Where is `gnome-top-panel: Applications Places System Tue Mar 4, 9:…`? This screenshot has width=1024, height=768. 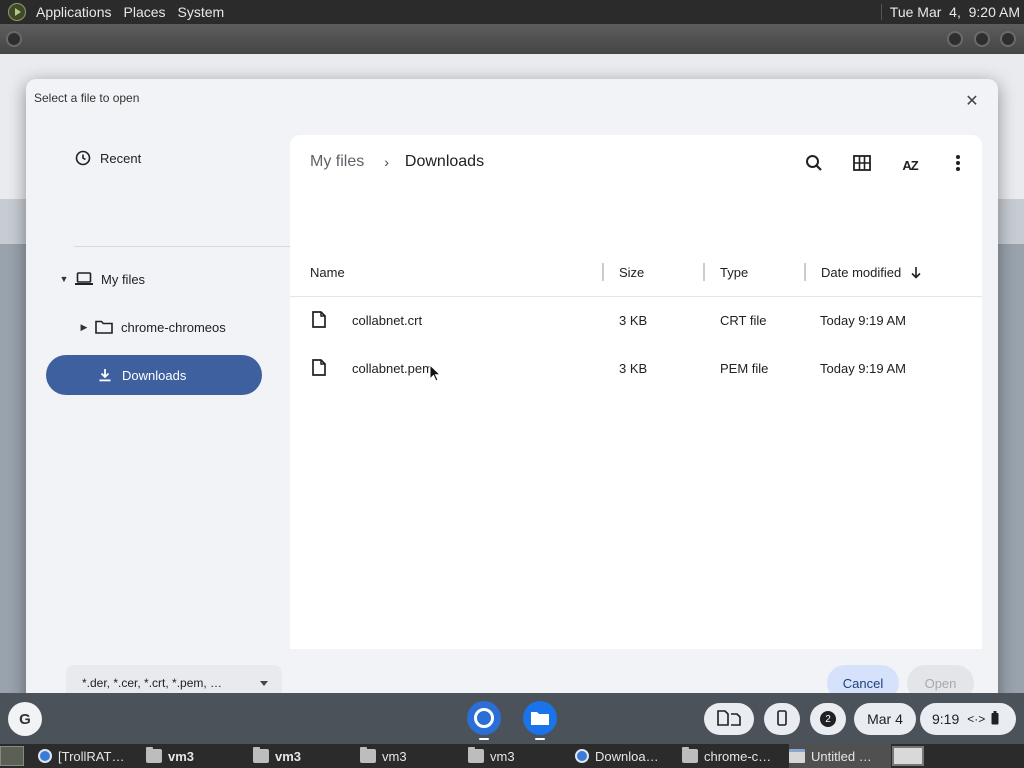
gnome-top-panel: Applications Places System Tue Mar 4, 9:… is located at coordinates (512, 12).